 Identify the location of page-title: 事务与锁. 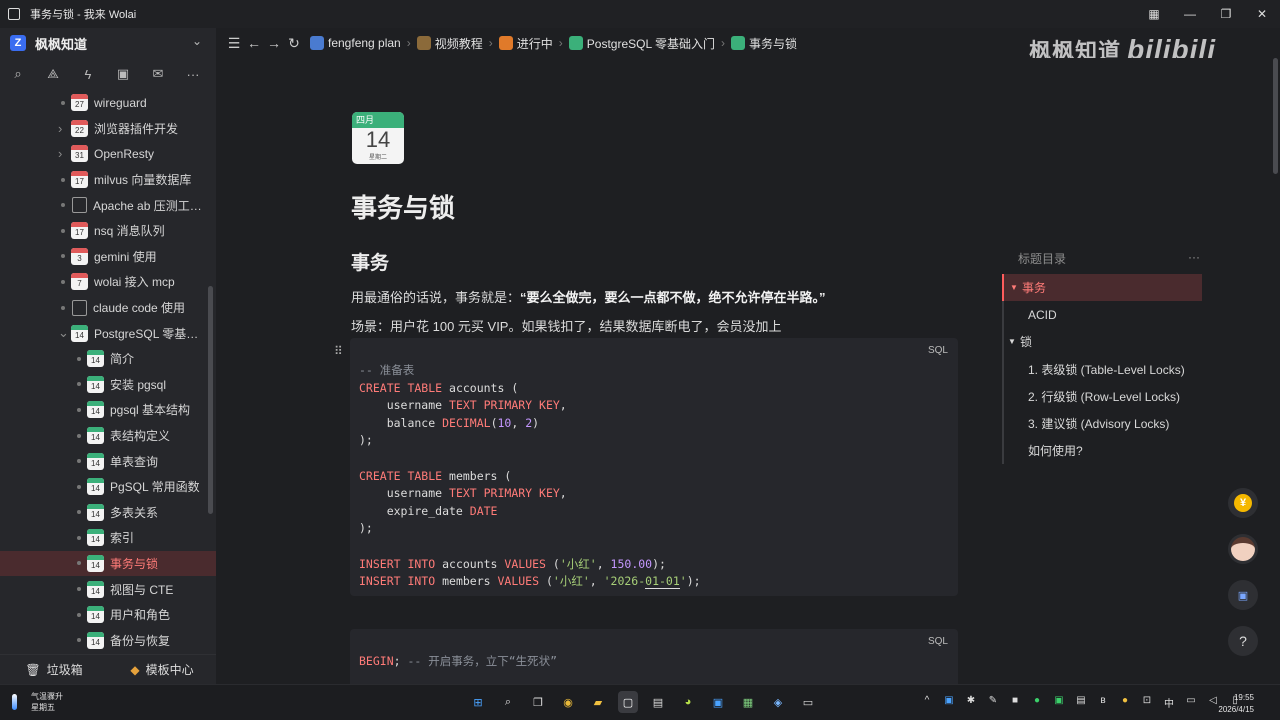
(403, 206).